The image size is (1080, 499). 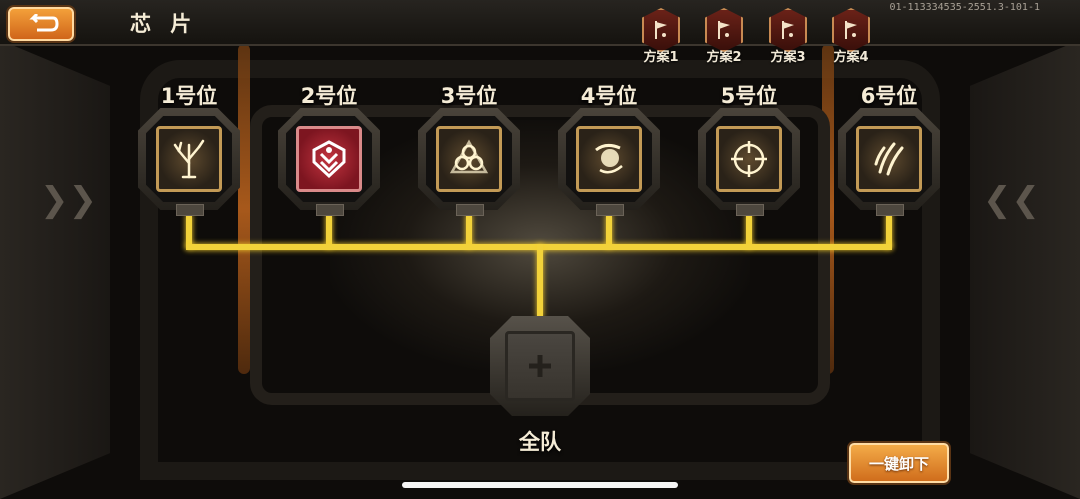 I want to click on left-wall, so click(x=55, y=269).